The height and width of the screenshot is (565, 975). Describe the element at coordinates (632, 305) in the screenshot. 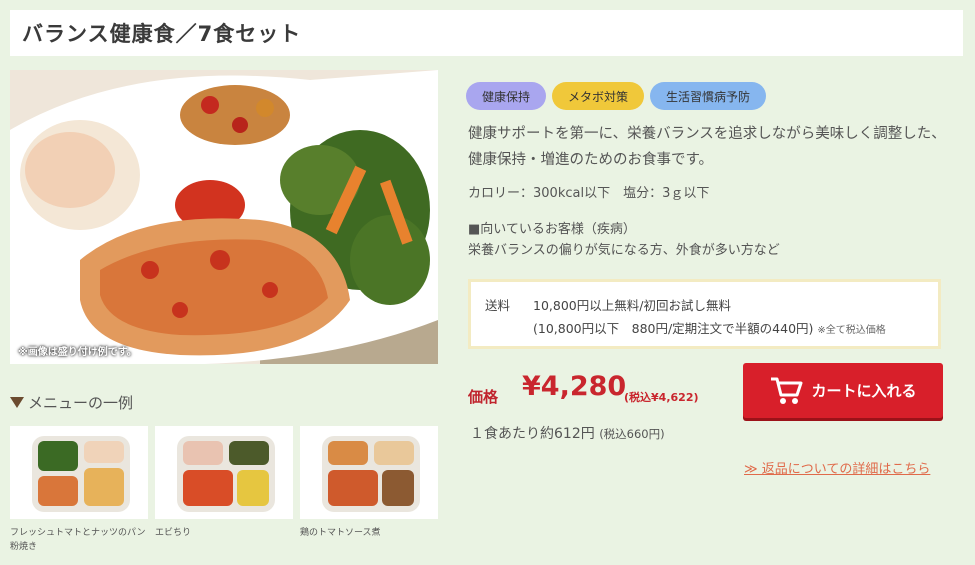

I see `shipping-line-1: 10,800円以上無料/初回お試し無料` at that location.